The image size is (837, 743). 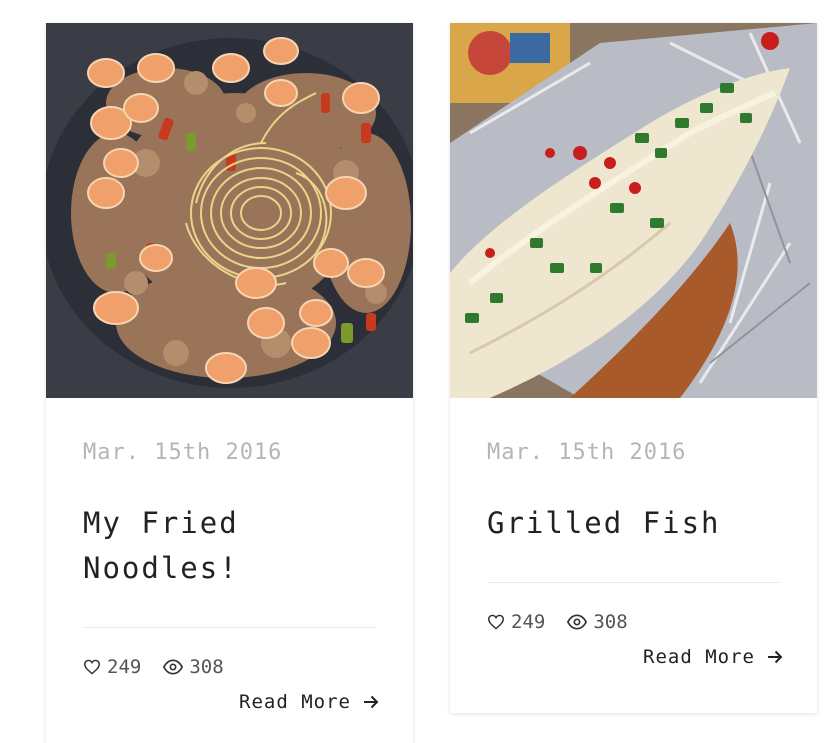 I want to click on post-title: Grilled Fish, so click(x=637, y=523).